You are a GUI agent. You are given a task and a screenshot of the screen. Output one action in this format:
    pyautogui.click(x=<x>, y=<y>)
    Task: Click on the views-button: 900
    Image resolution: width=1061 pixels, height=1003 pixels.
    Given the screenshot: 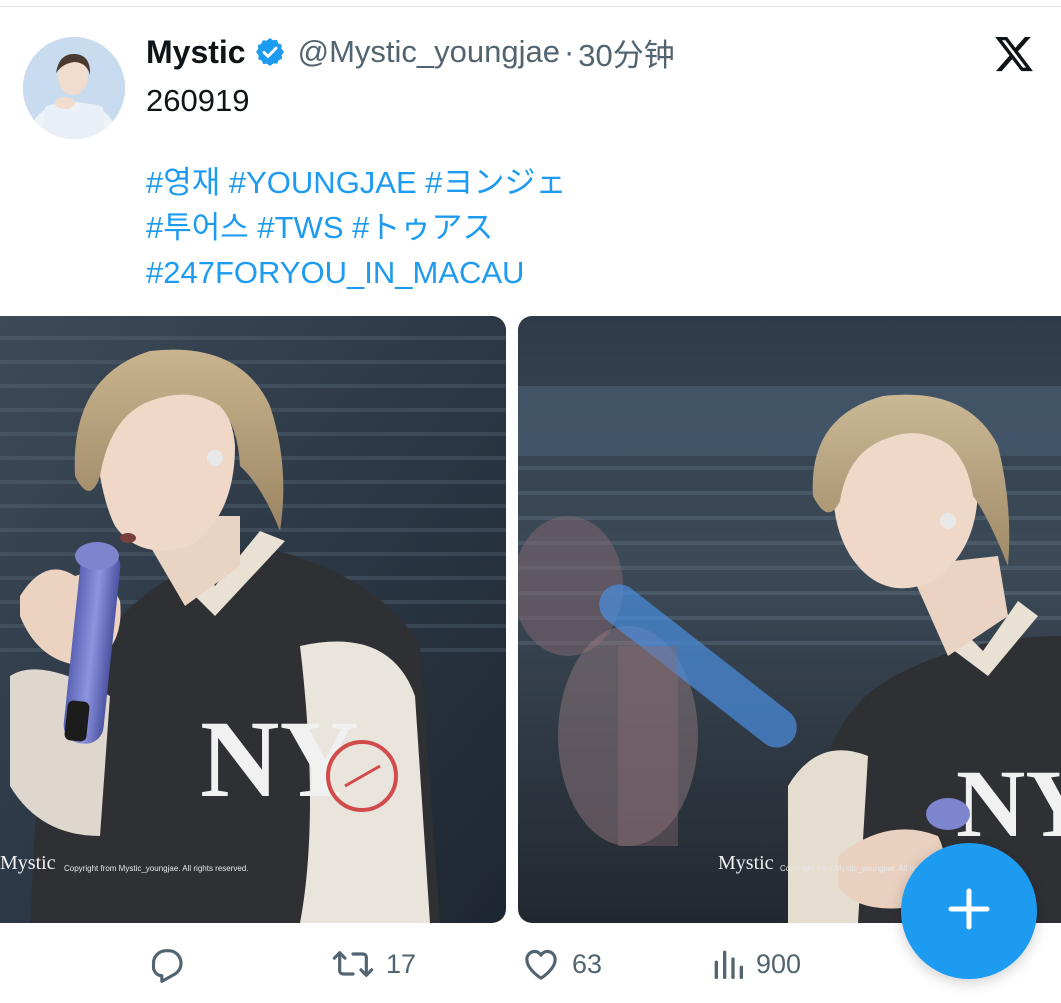 What is the action you would take?
    pyautogui.click(x=755, y=964)
    